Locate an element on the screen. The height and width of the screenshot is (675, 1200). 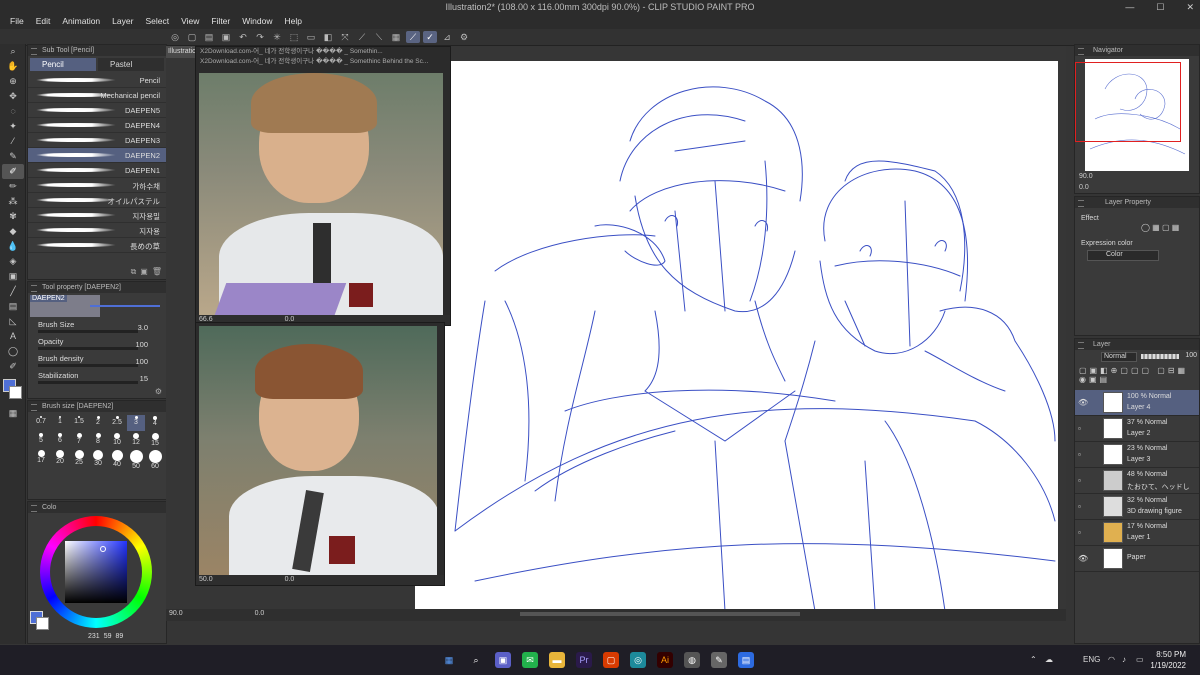
airbrush-icon: ⁂ is located at coordinates (13, 201).